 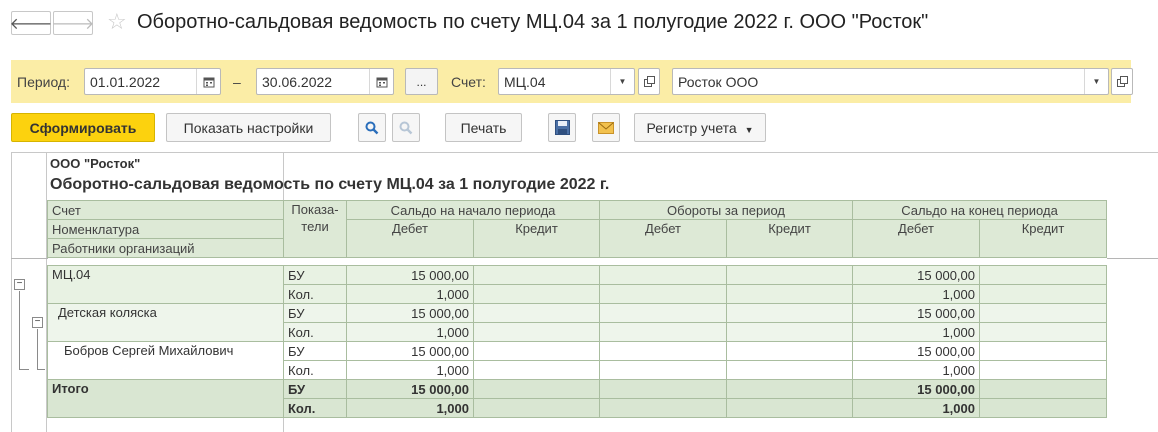 What do you see at coordinates (649, 81) in the screenshot?
I see `open-account-button` at bounding box center [649, 81].